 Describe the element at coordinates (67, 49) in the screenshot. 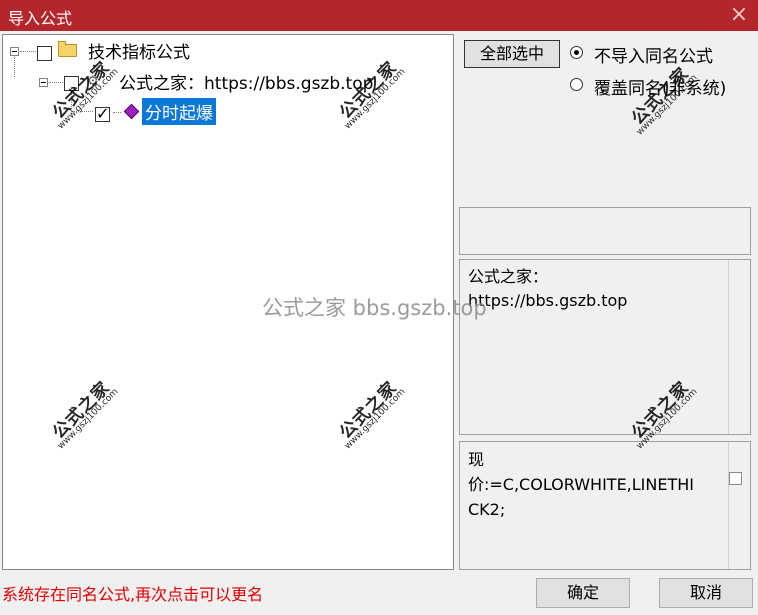

I see `folder-icon` at that location.